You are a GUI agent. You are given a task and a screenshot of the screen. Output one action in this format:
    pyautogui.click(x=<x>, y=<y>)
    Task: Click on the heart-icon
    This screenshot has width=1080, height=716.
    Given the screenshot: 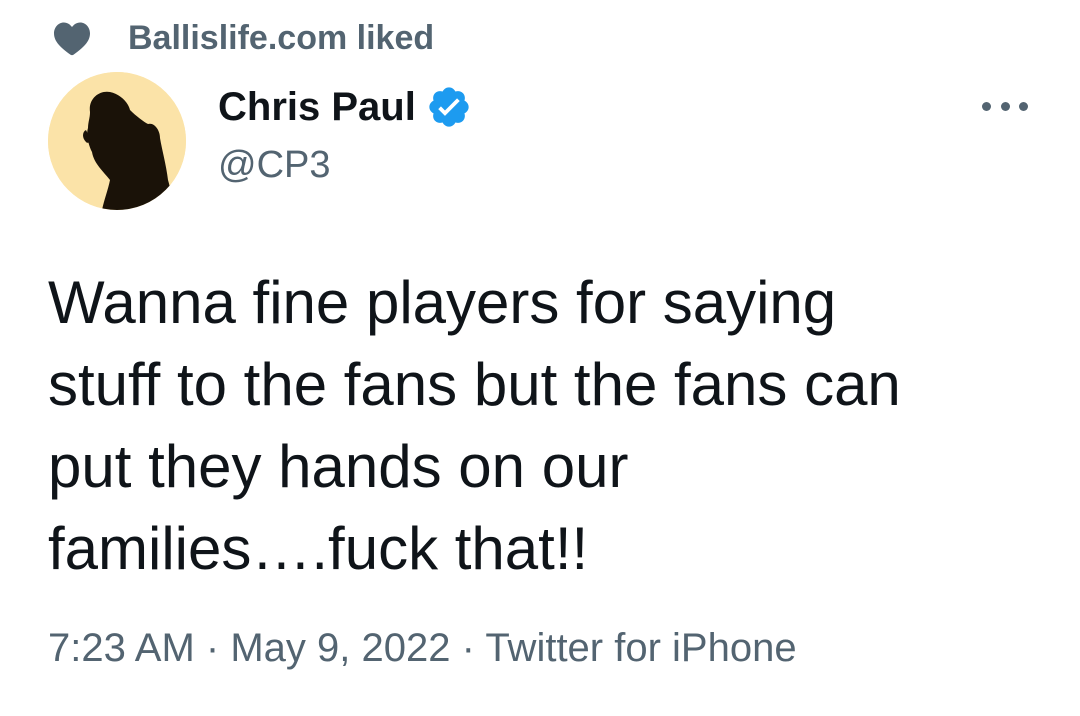 What is the action you would take?
    pyautogui.click(x=72, y=39)
    